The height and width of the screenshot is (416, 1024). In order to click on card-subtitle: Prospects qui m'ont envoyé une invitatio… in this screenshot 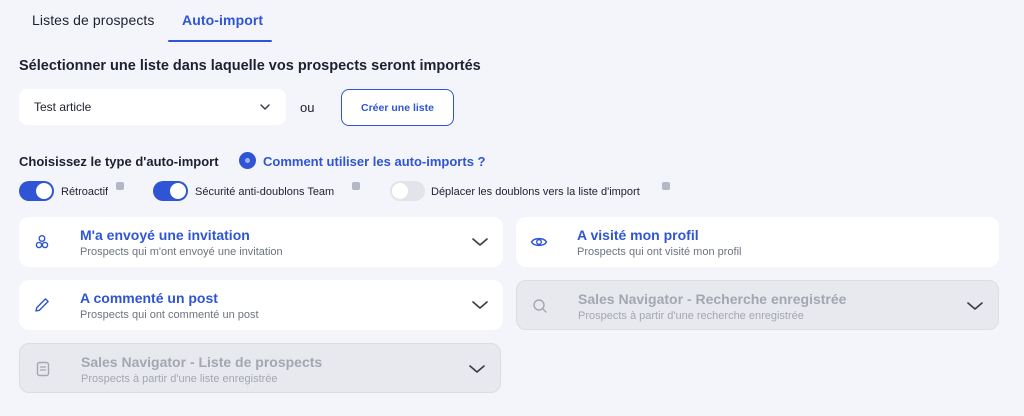, I will do `click(181, 252)`.